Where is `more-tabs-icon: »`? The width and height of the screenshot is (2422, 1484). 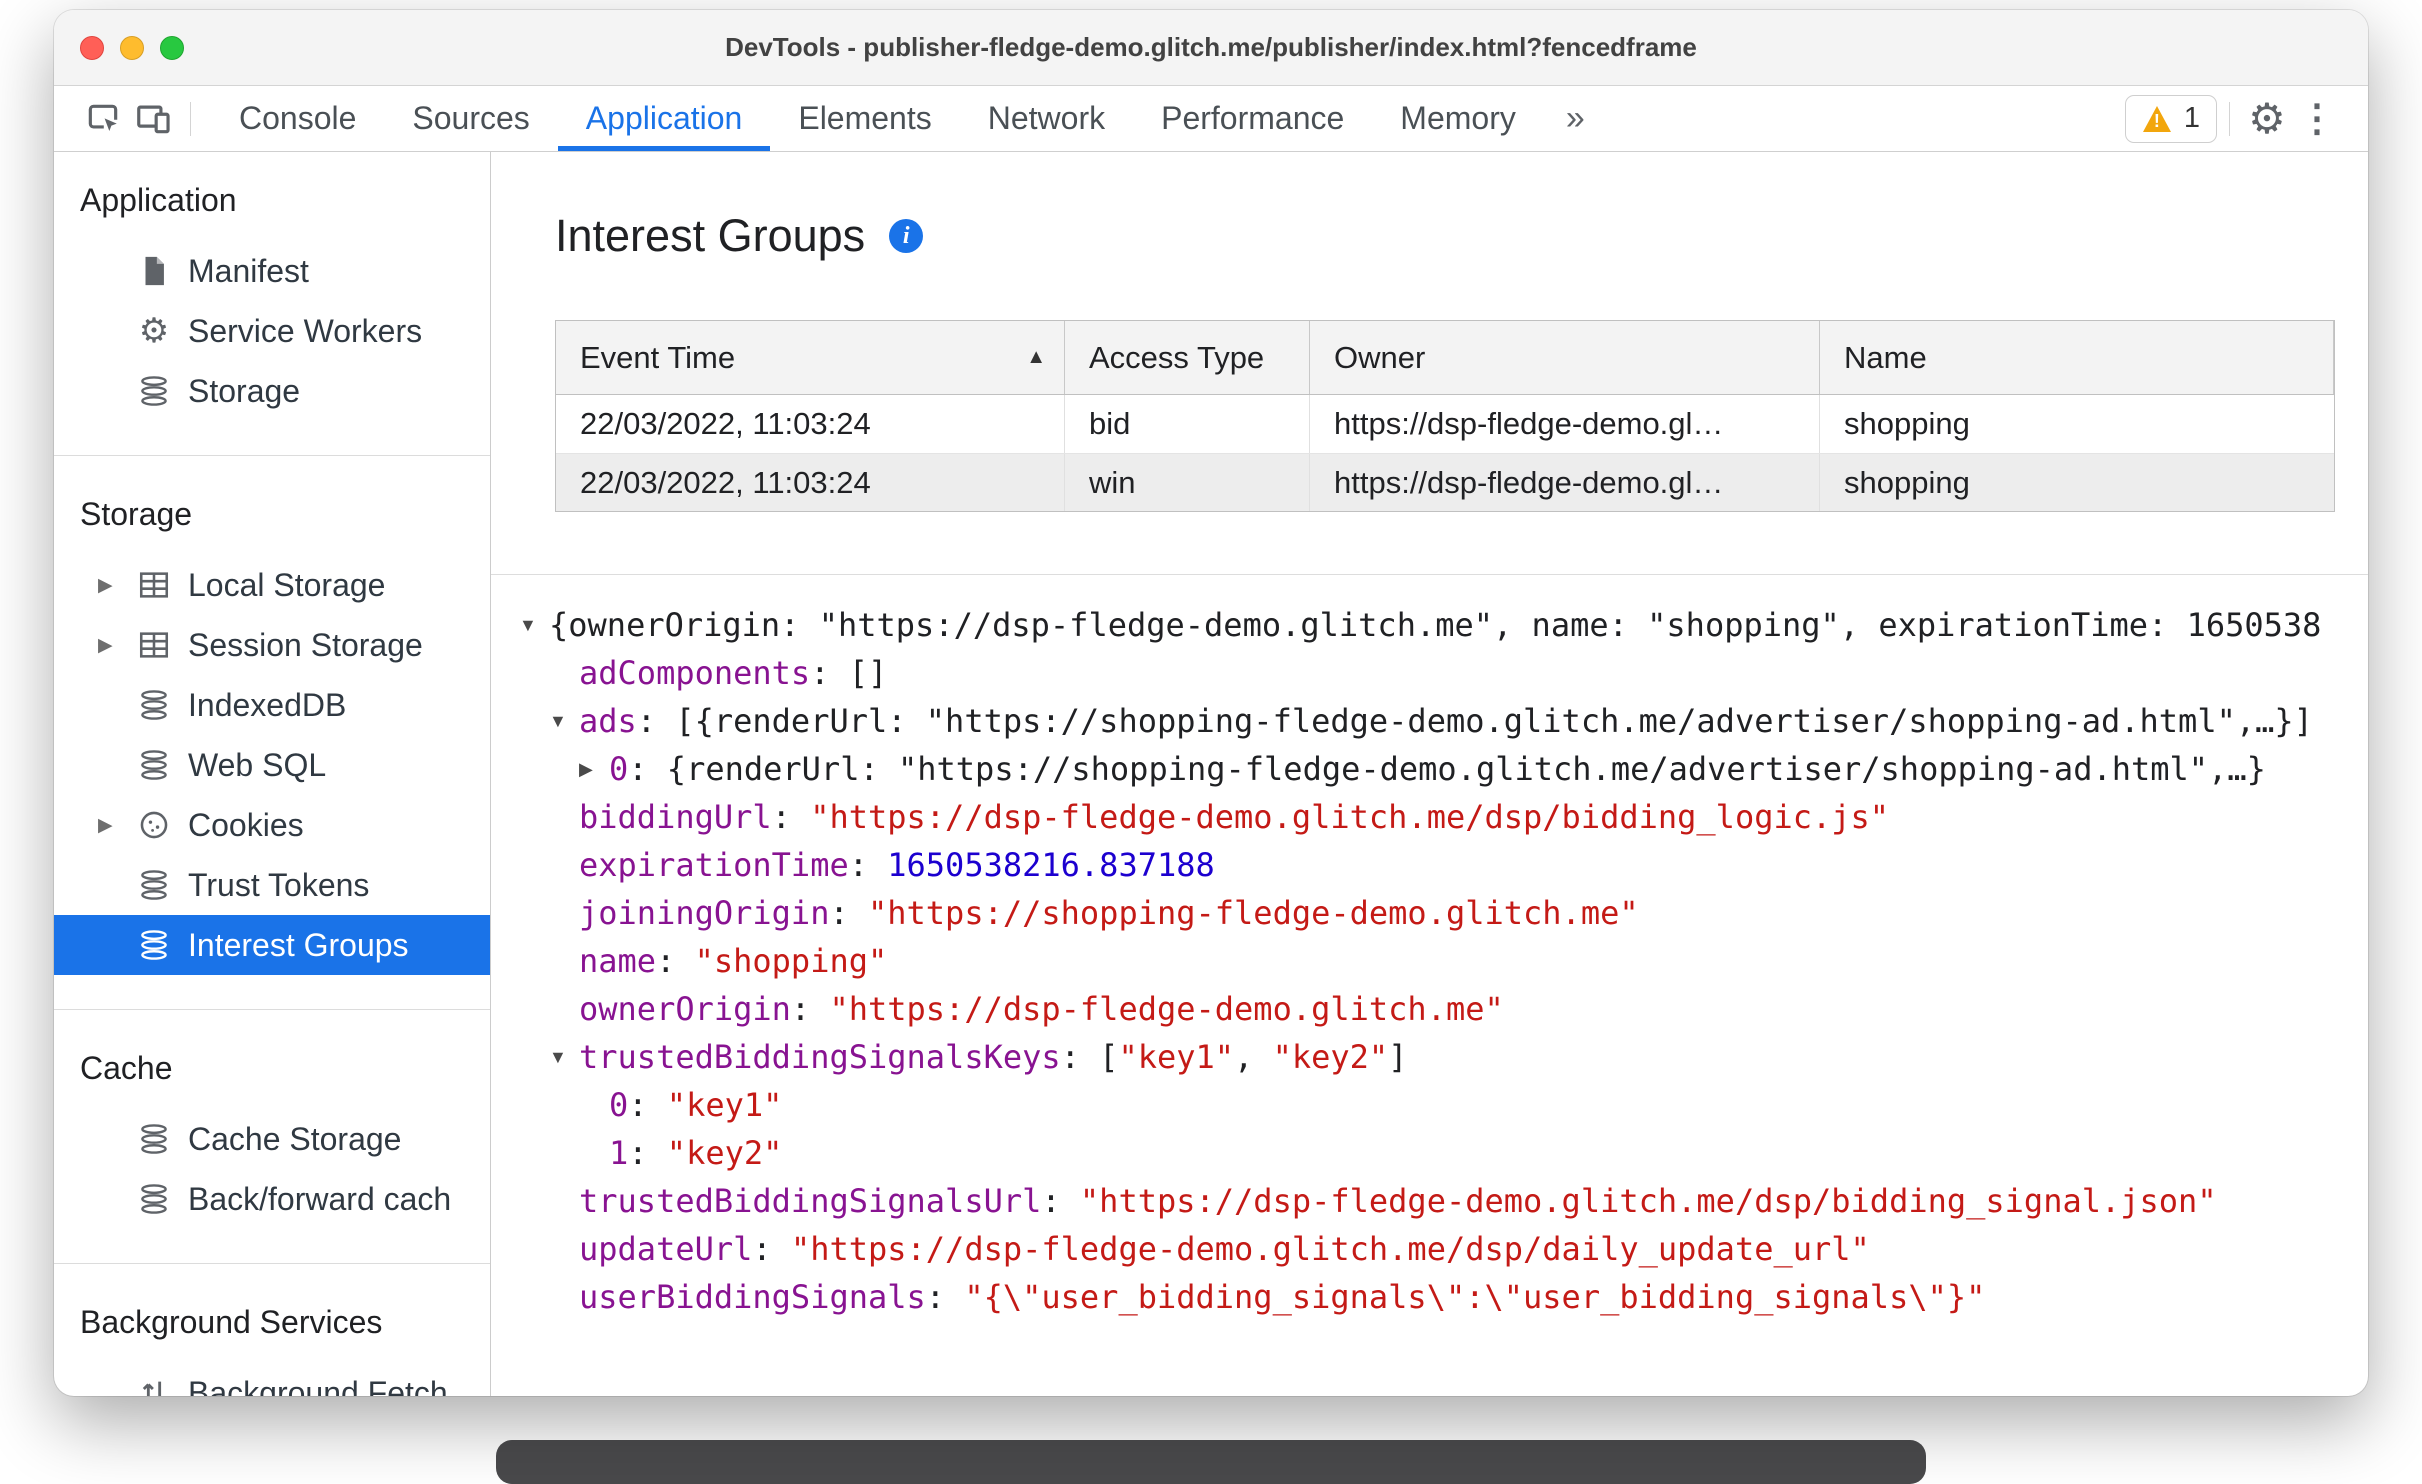 more-tabs-icon: » is located at coordinates (1575, 118).